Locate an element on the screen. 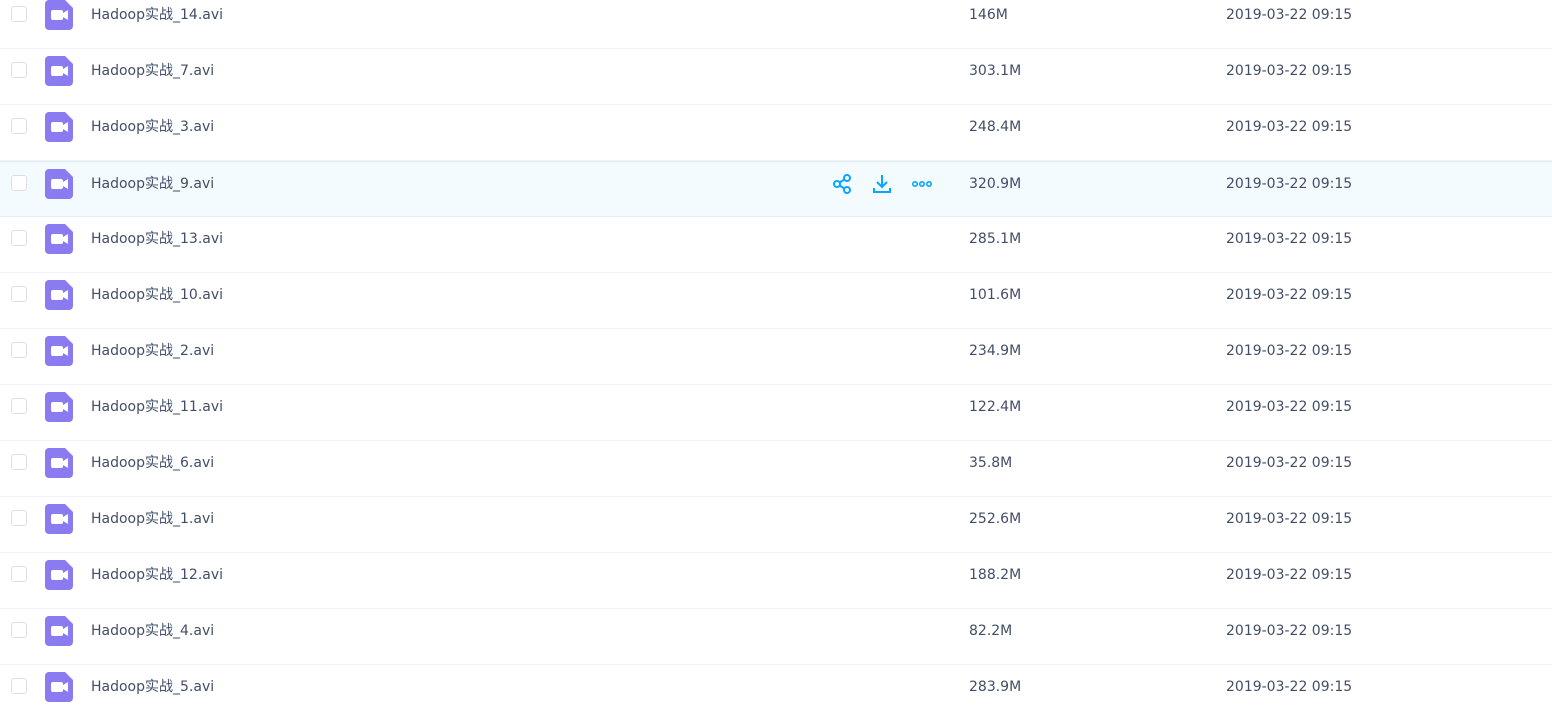 The height and width of the screenshot is (708, 1552). file-size: 82.2M is located at coordinates (991, 631).